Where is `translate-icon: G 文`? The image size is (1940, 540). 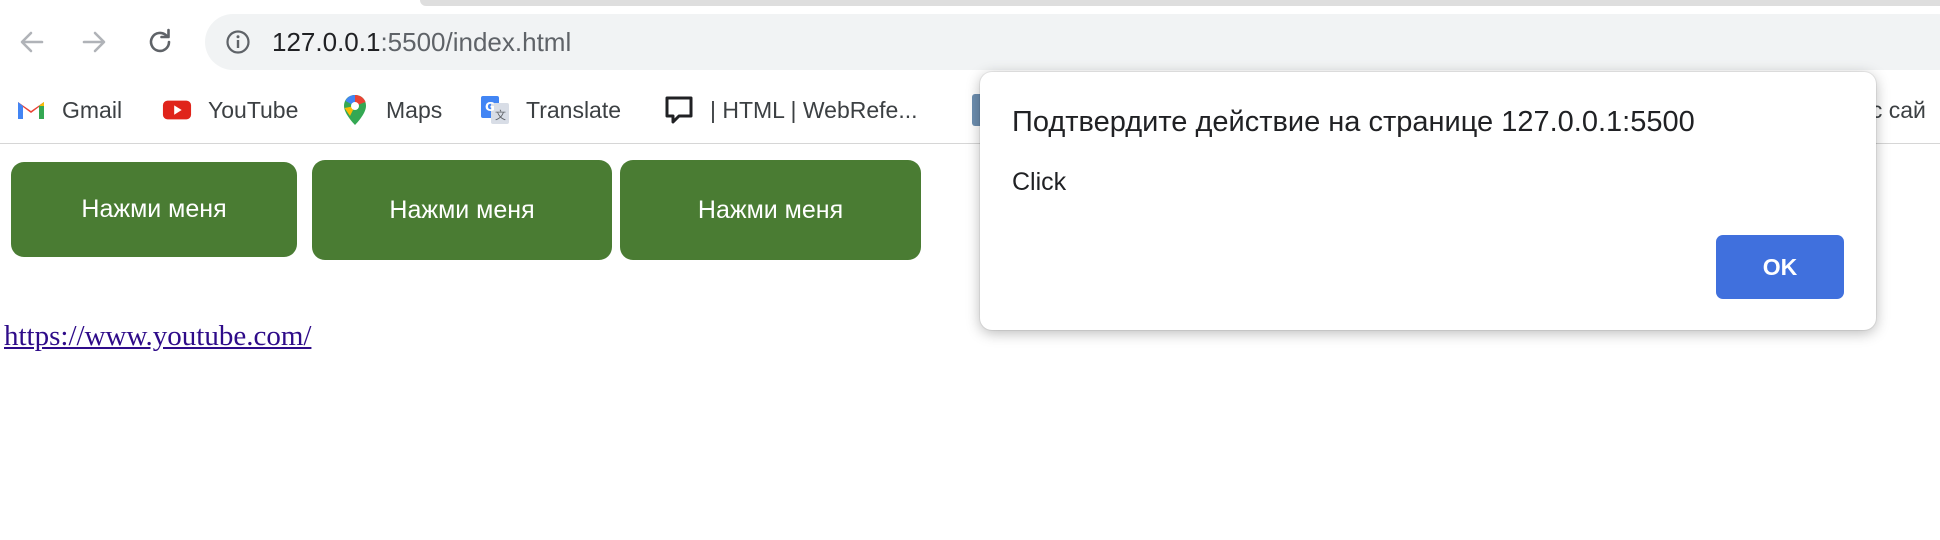
translate-icon: G 文 is located at coordinates (495, 110).